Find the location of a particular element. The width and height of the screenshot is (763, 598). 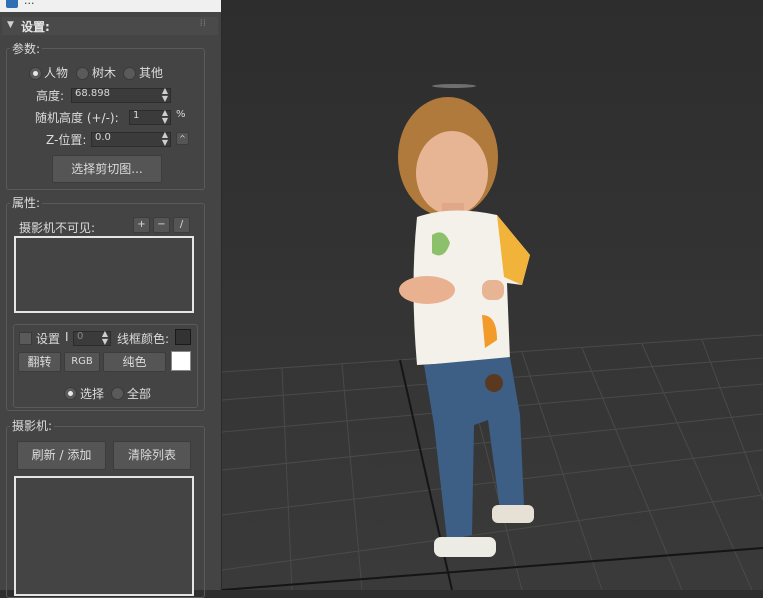

remove-button: − is located at coordinates (161, 225).